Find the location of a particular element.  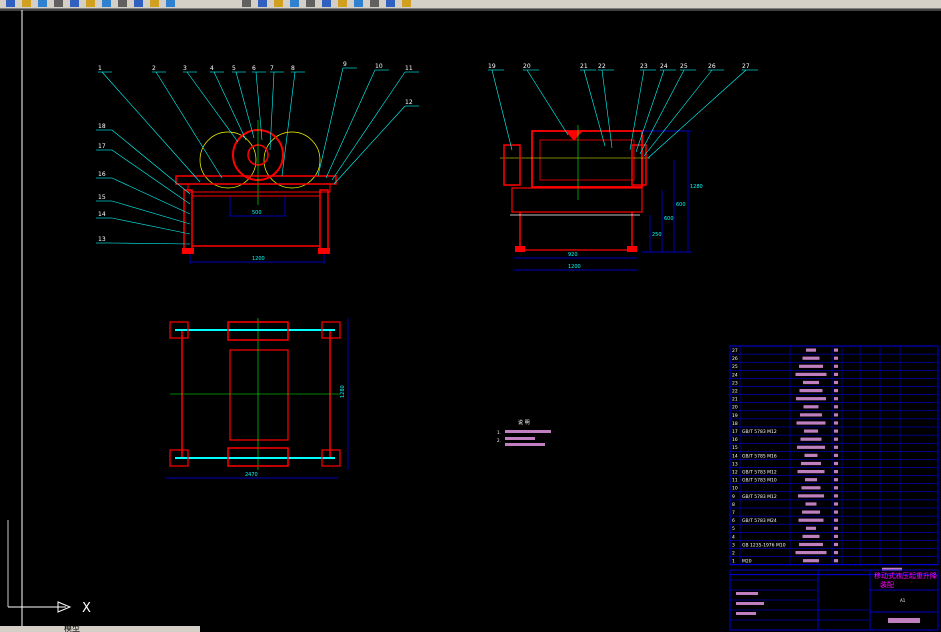

bom-row-no: 26 is located at coordinates (735, 359).